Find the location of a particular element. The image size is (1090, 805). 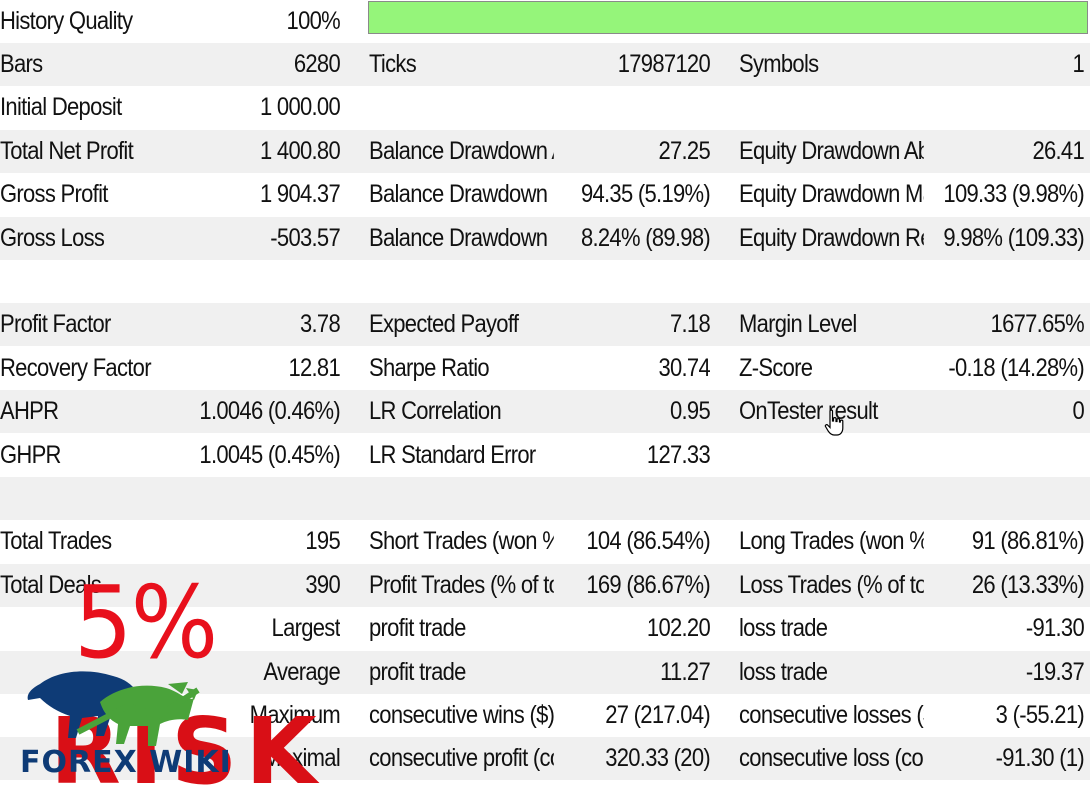

stats-value-2: 320.33 (20) is located at coordinates (657, 758).